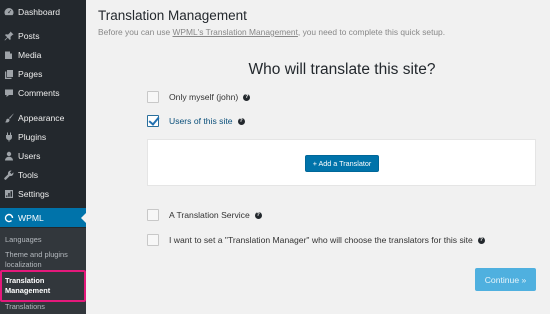  I want to click on sidebar-item-dashboard: Dashboard, so click(43, 11).